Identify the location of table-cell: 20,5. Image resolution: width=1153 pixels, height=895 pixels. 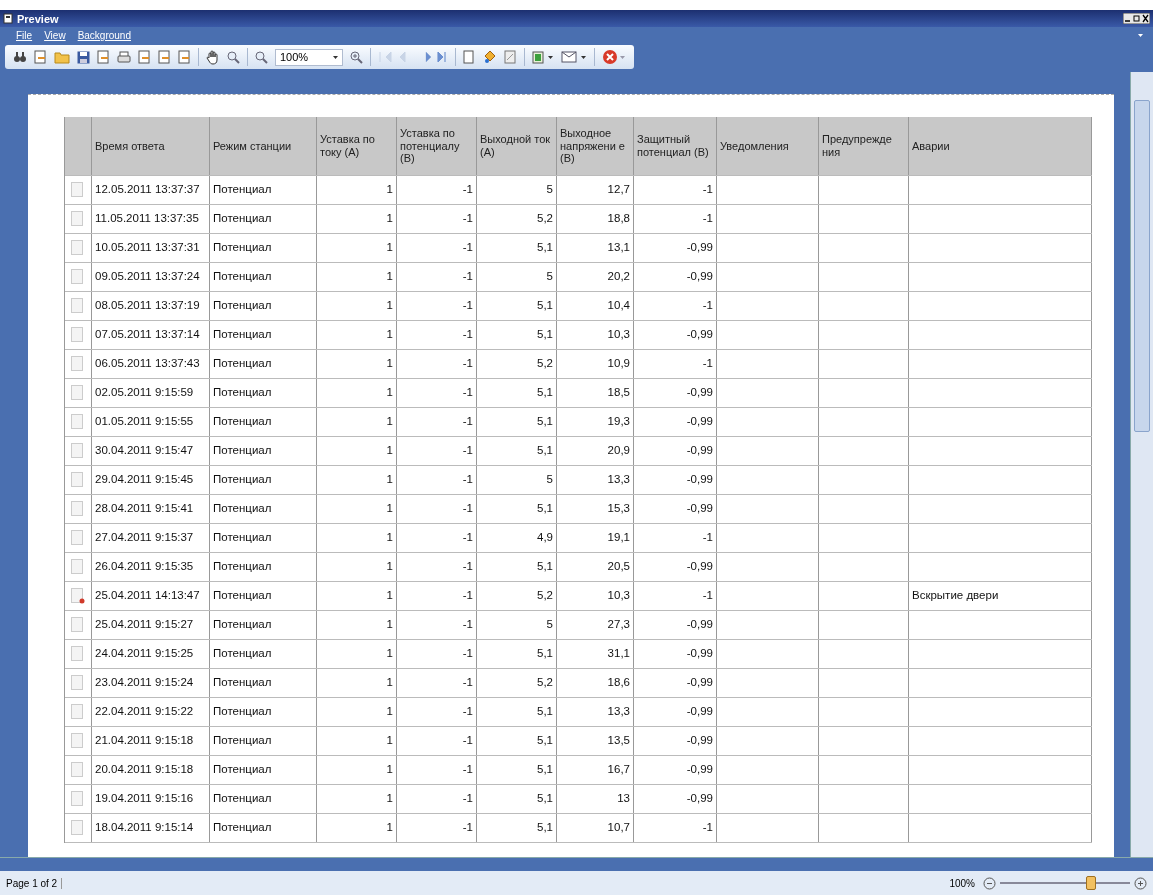
(618, 567).